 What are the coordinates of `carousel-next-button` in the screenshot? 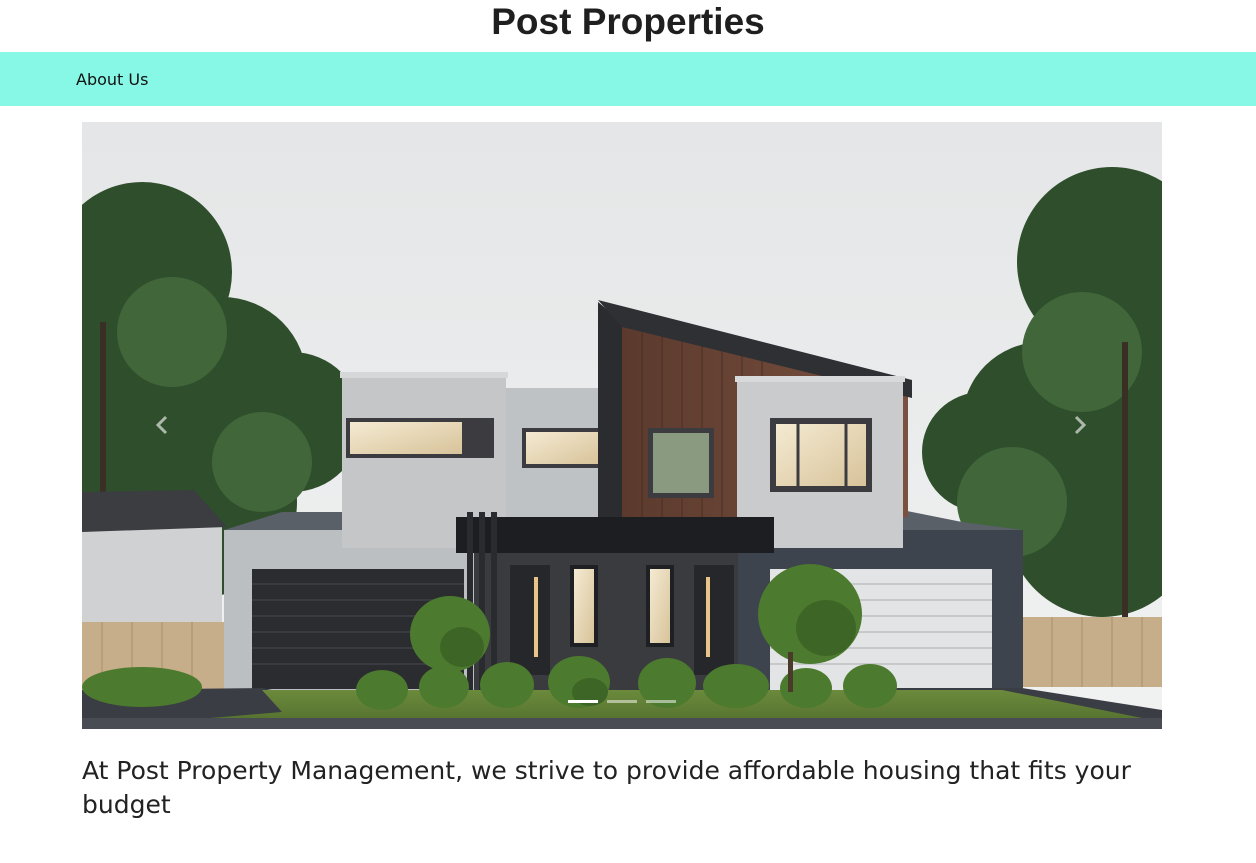 It's located at (1079, 425).